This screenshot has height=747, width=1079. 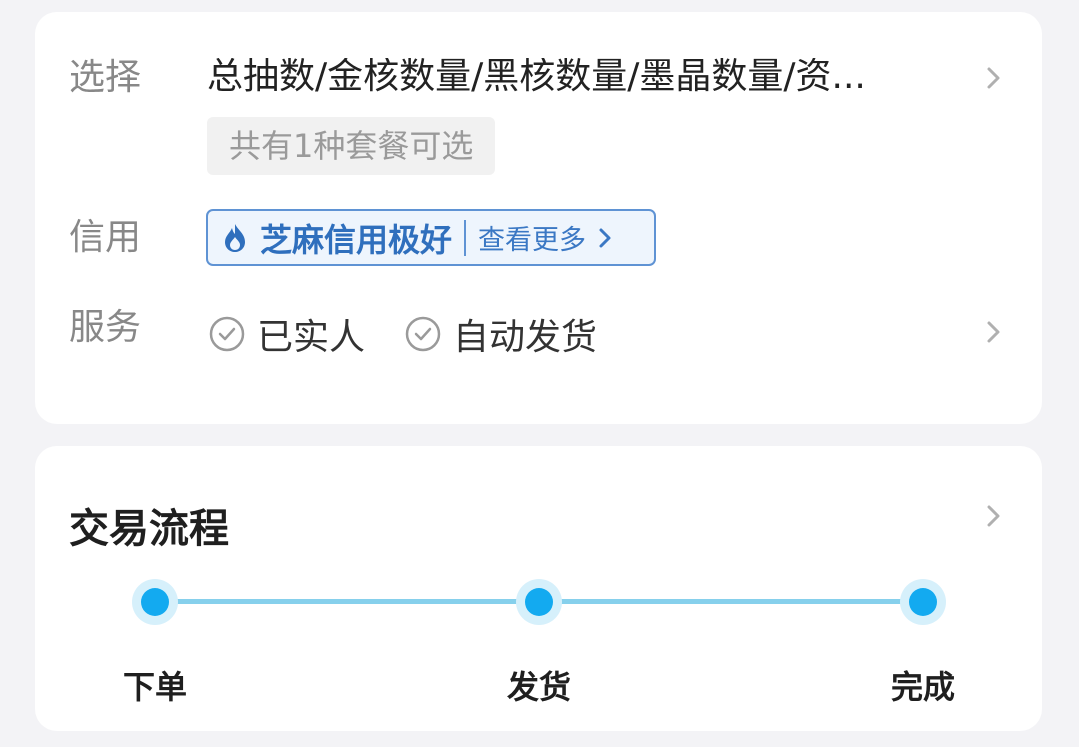 I want to click on service-label: 服务, so click(x=105, y=327).